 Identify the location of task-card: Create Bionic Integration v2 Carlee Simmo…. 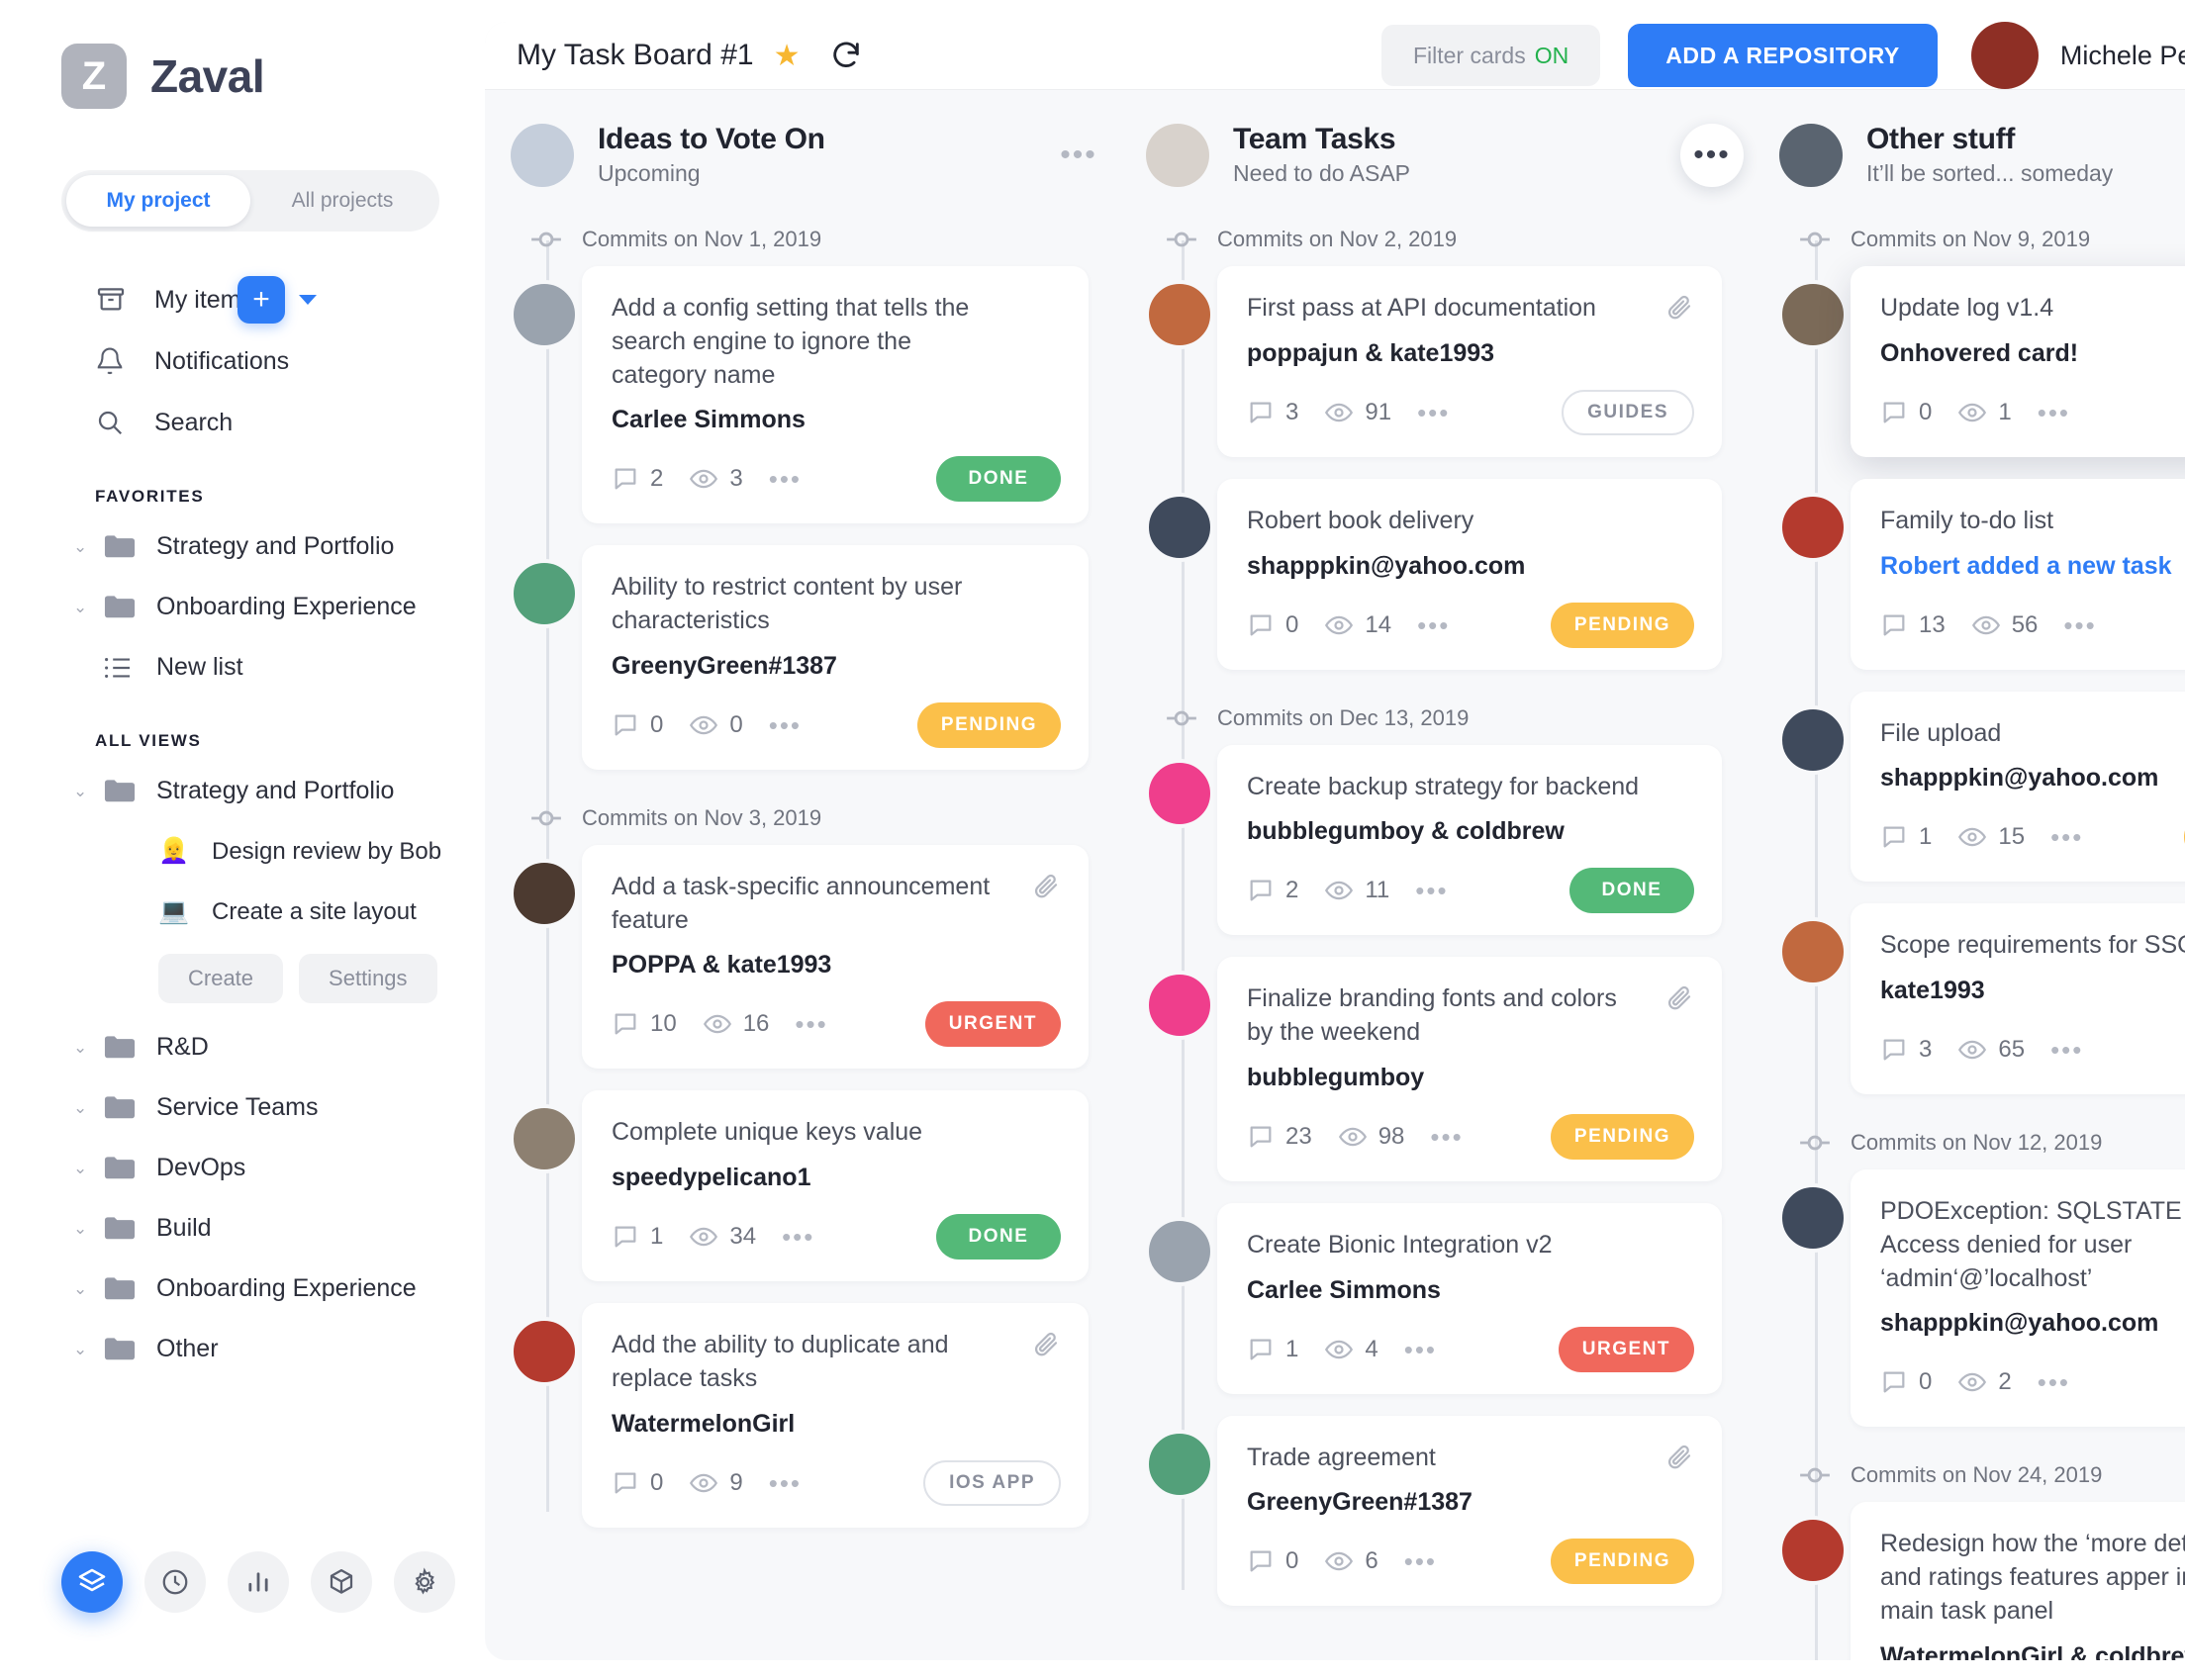
(1469, 1298).